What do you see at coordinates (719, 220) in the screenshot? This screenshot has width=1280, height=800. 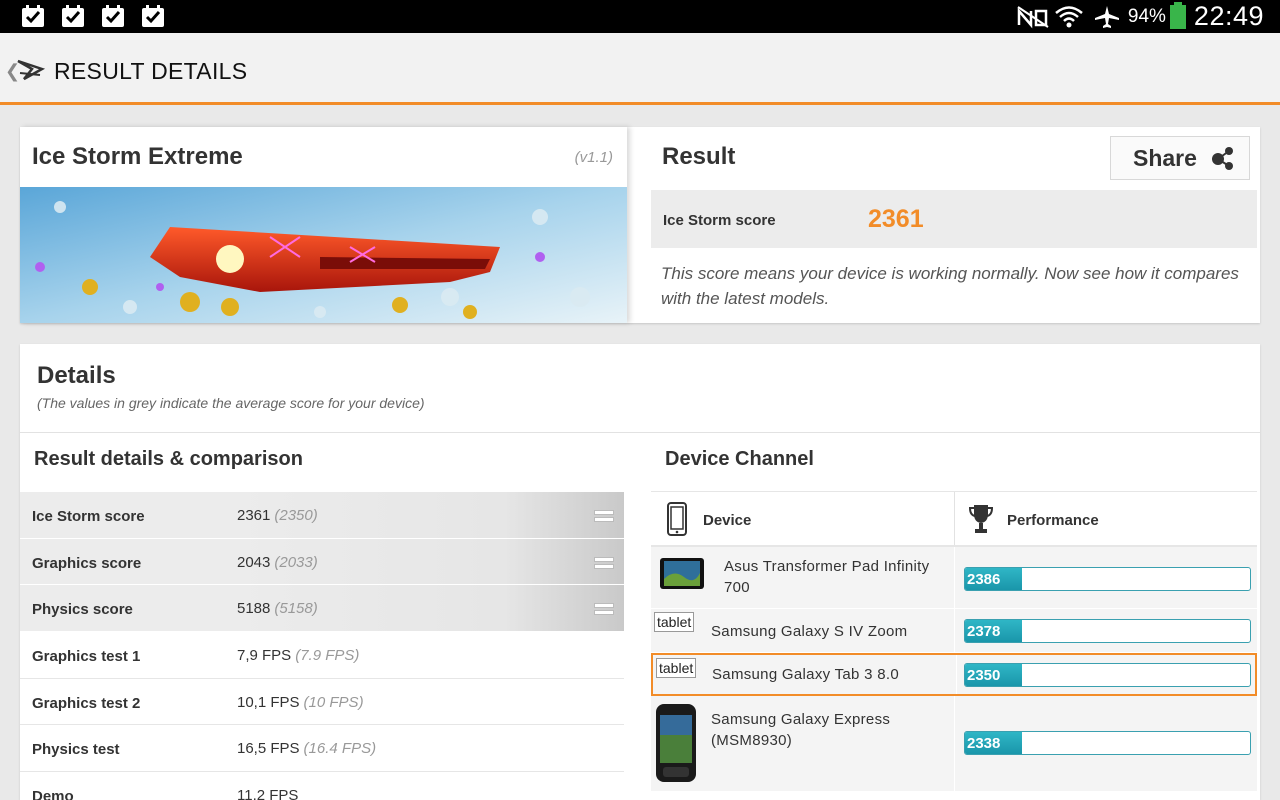 I see `score-label: Ice Storm score` at bounding box center [719, 220].